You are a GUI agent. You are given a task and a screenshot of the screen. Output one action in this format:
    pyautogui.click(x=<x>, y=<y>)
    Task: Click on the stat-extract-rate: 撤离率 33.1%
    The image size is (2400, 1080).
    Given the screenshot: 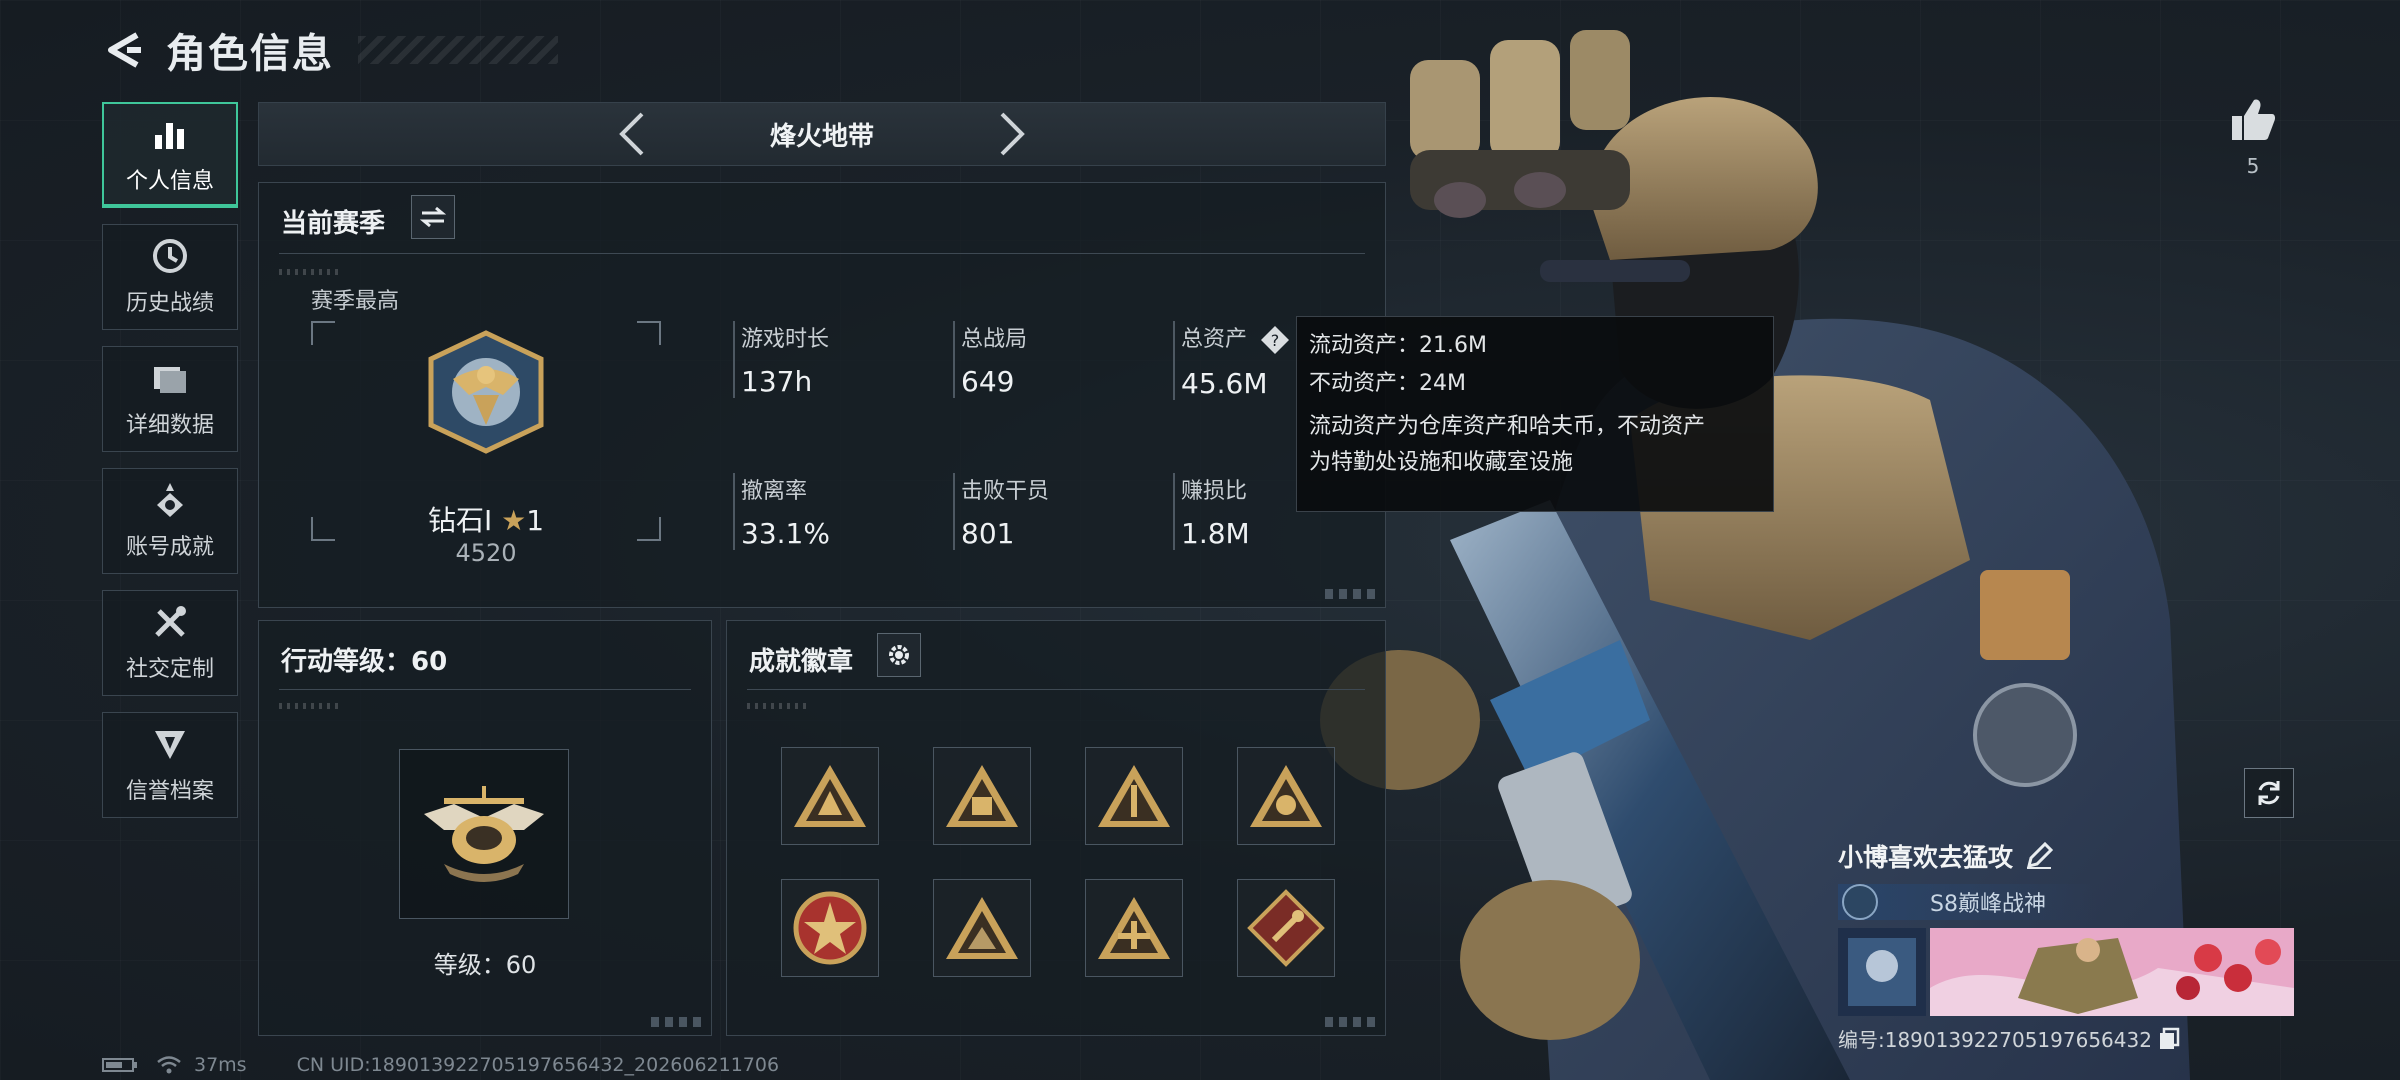 What is the action you would take?
    pyautogui.click(x=781, y=511)
    